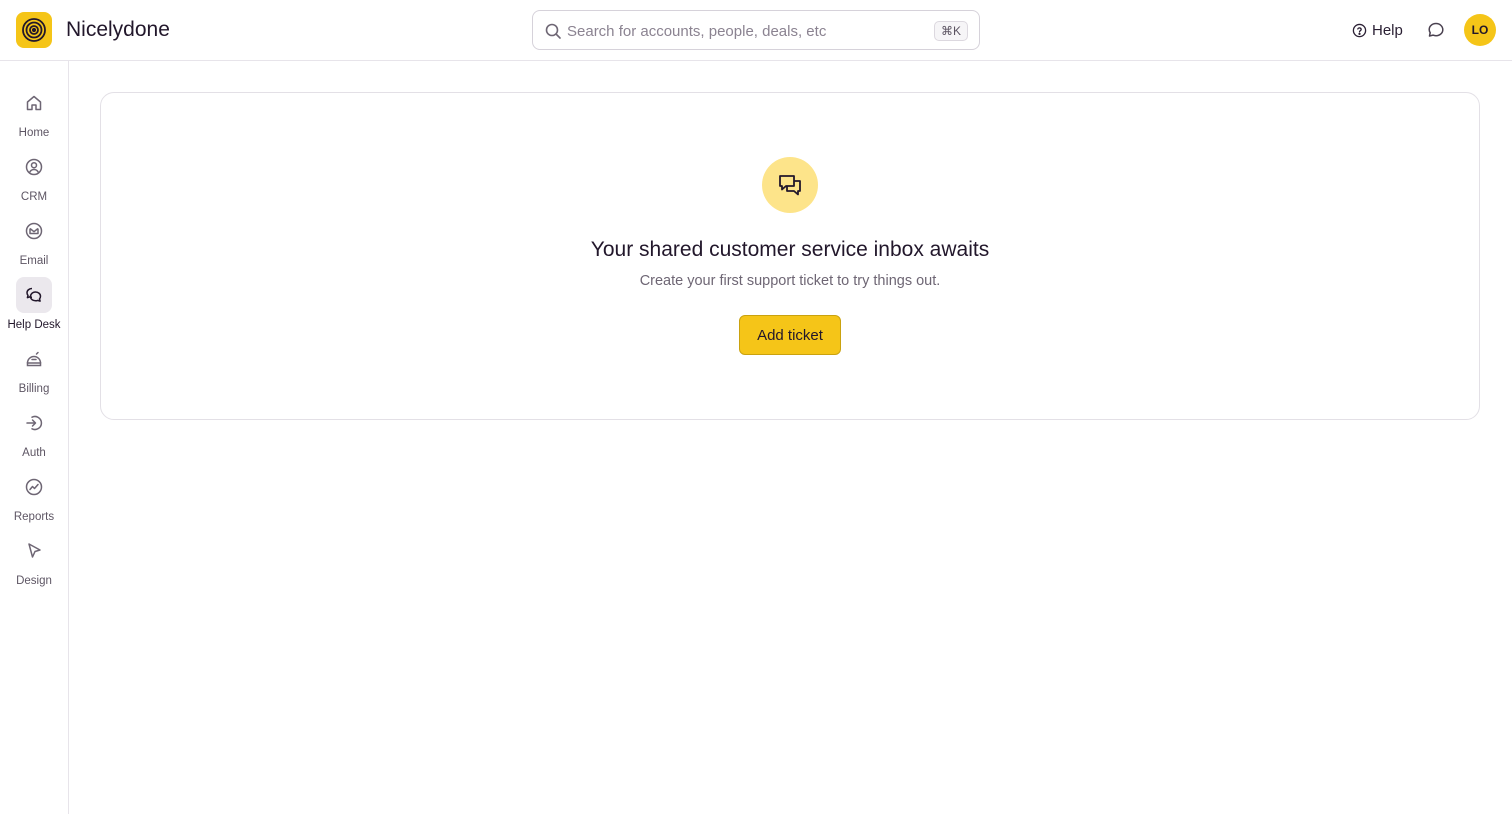 The height and width of the screenshot is (814, 1512). I want to click on search-icon, so click(553, 31).